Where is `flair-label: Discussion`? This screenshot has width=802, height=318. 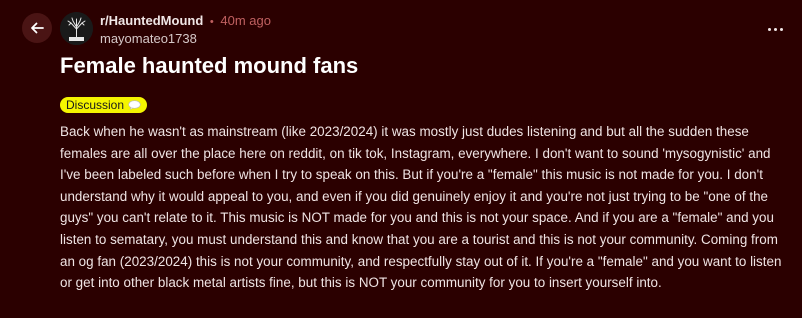 flair-label: Discussion is located at coordinates (95, 105).